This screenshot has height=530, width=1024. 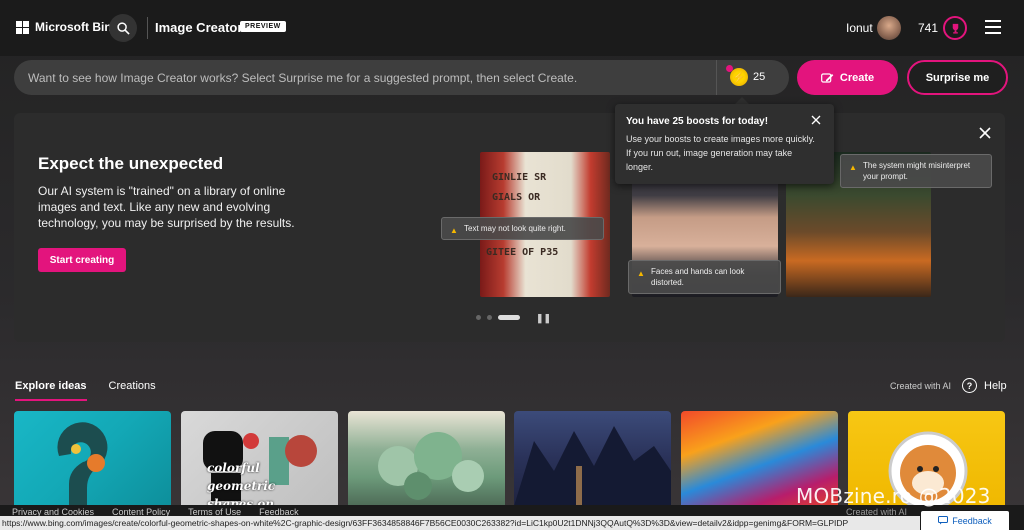 I want to click on banner-title: Expect the unexpected, so click(x=131, y=163).